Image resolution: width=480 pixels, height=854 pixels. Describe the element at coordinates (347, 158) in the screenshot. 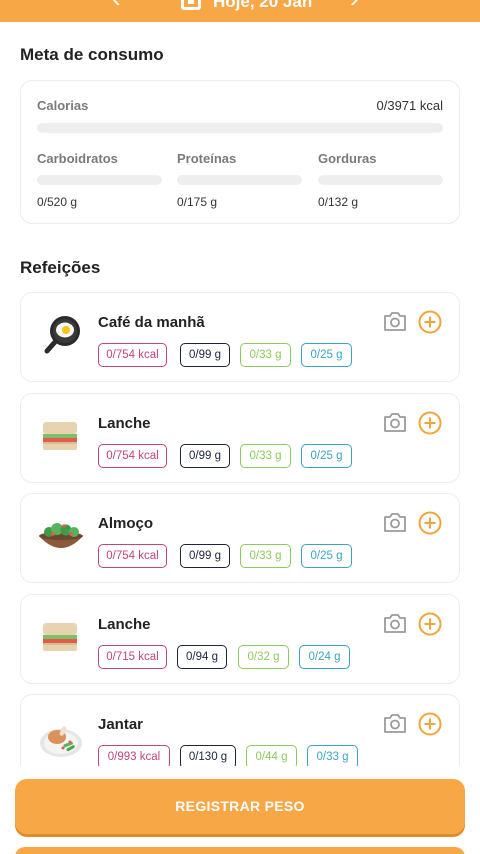

I see `fat-label: Gorduras` at that location.